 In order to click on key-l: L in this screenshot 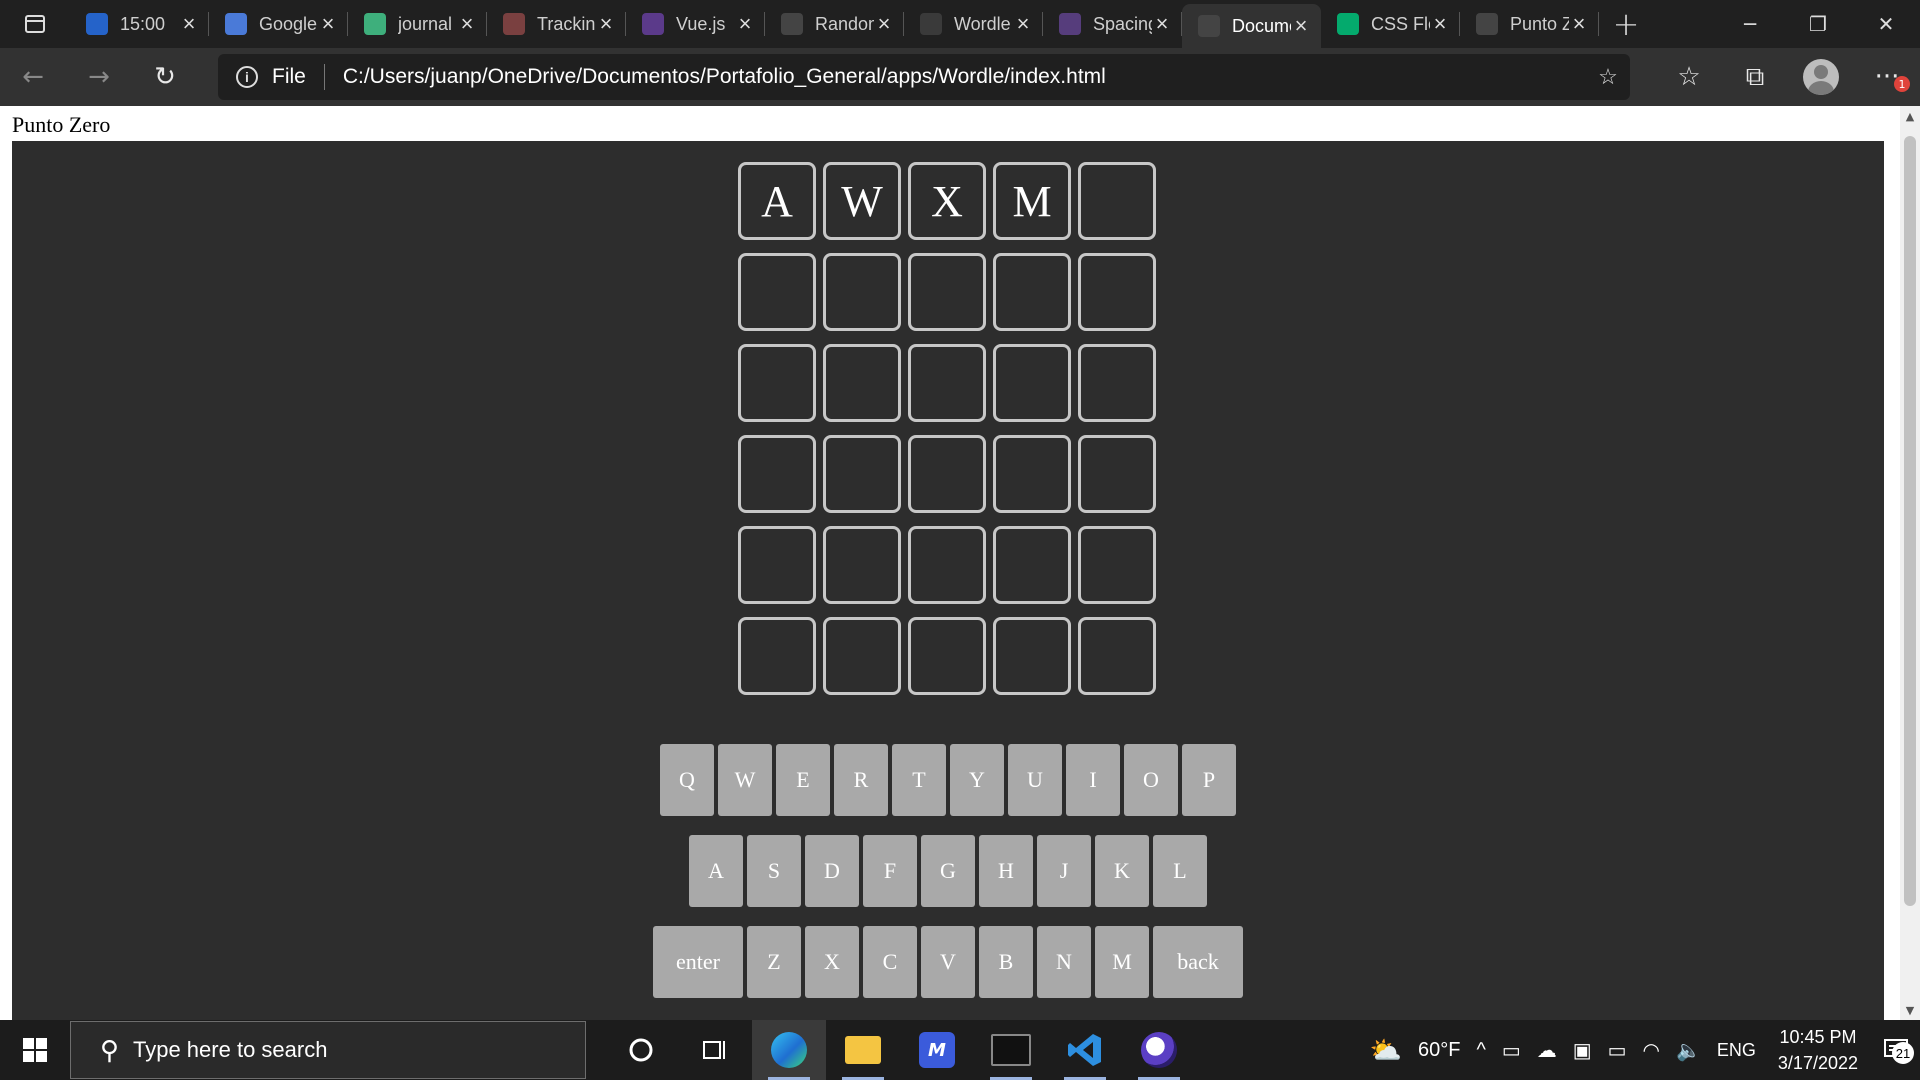, I will do `click(1180, 871)`.